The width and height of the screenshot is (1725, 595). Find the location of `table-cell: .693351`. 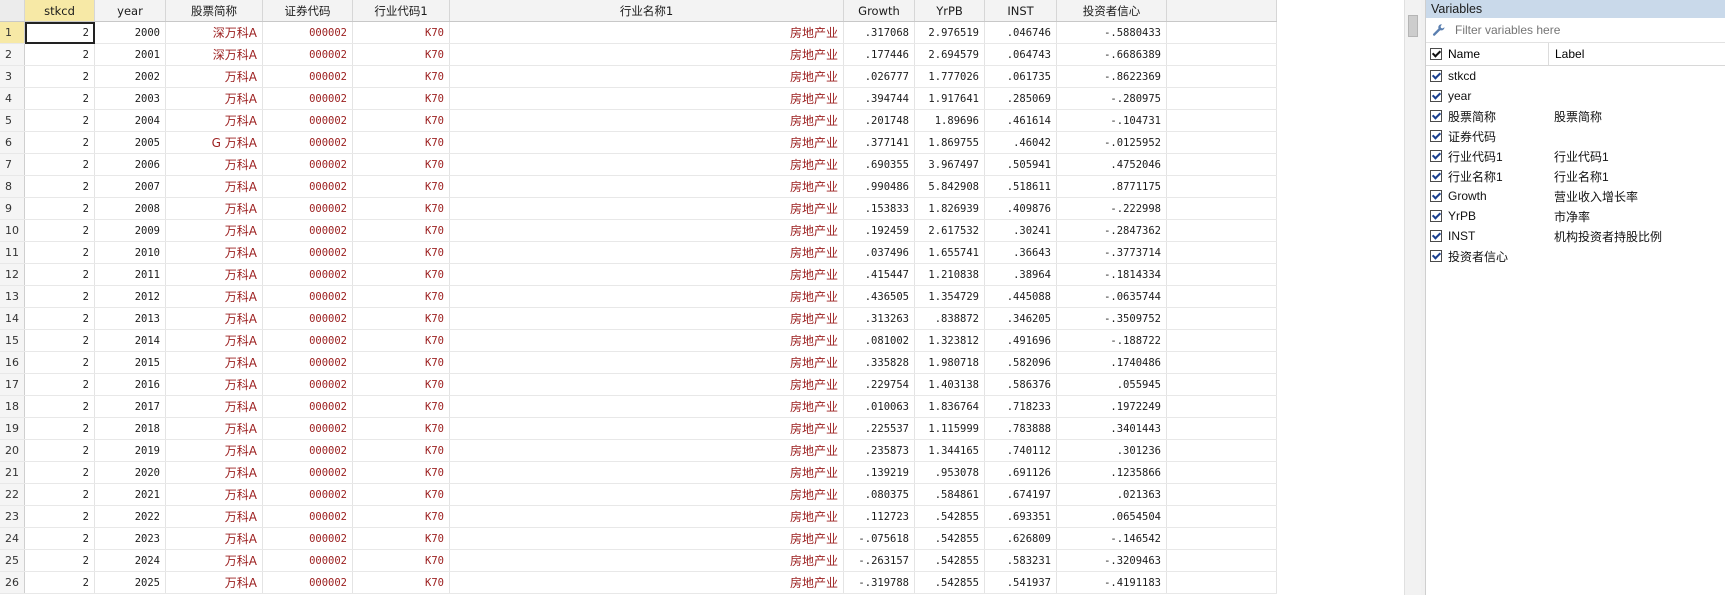

table-cell: .693351 is located at coordinates (1020, 516).